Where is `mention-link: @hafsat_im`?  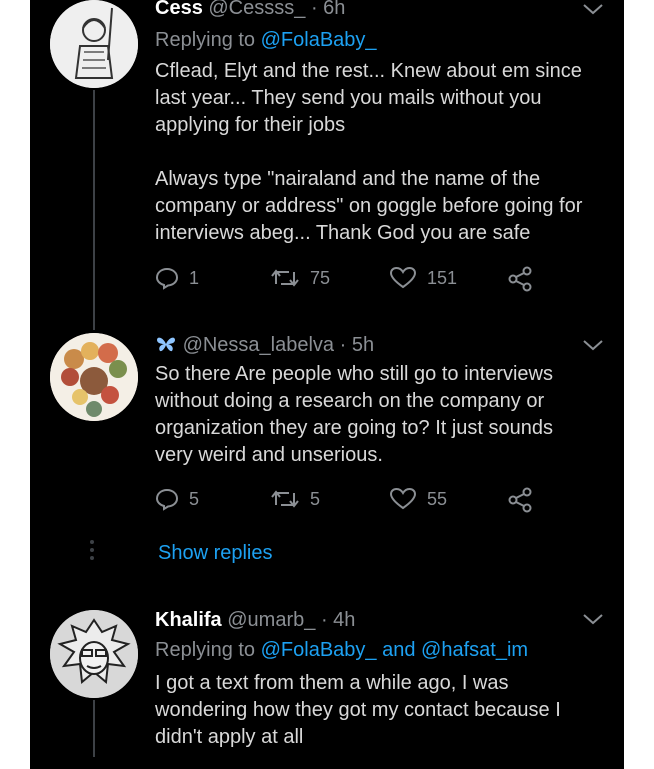 mention-link: @hafsat_im is located at coordinates (474, 650).